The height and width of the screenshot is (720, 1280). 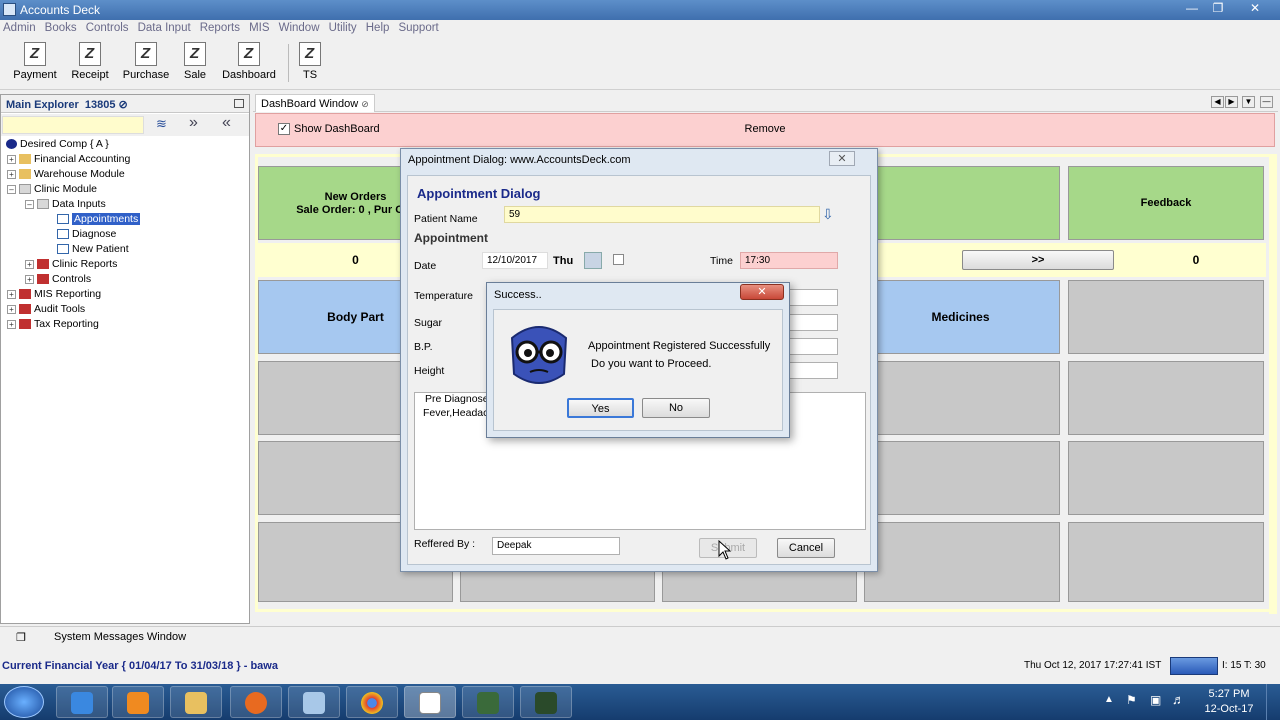 What do you see at coordinates (226, 123) in the screenshot?
I see `collapse-all-icon: «` at bounding box center [226, 123].